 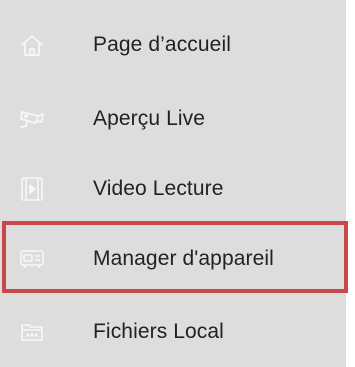 What do you see at coordinates (32, 119) in the screenshot?
I see `camera-icon` at bounding box center [32, 119].